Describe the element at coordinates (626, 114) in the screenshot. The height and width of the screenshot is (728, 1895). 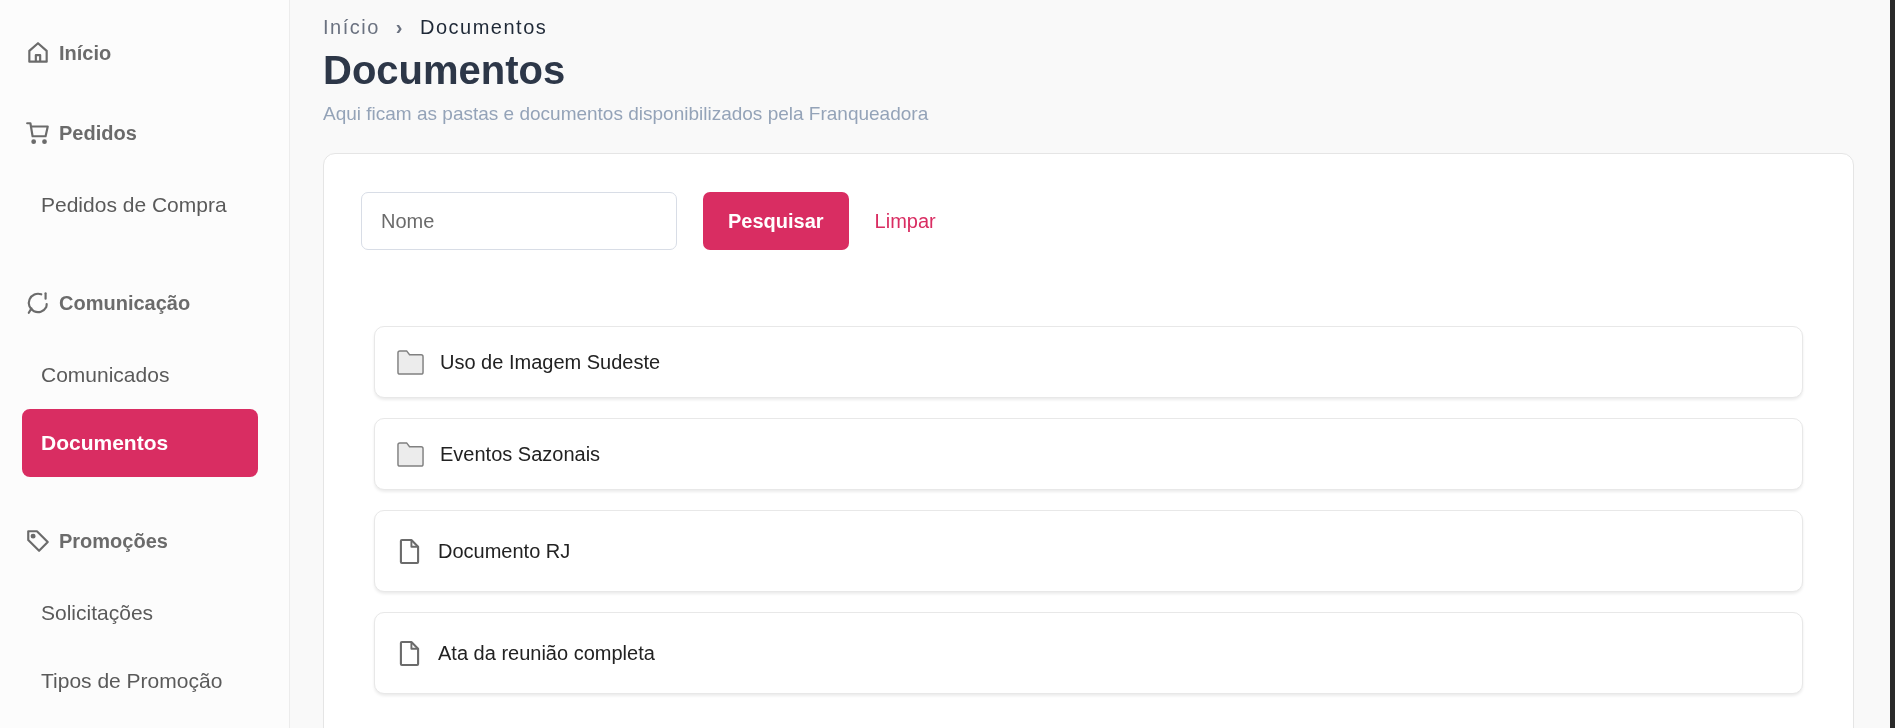
I see `page-subtitle: Aqui ficam as pastas e documentos disponibilizados pela Franqueadora` at that location.